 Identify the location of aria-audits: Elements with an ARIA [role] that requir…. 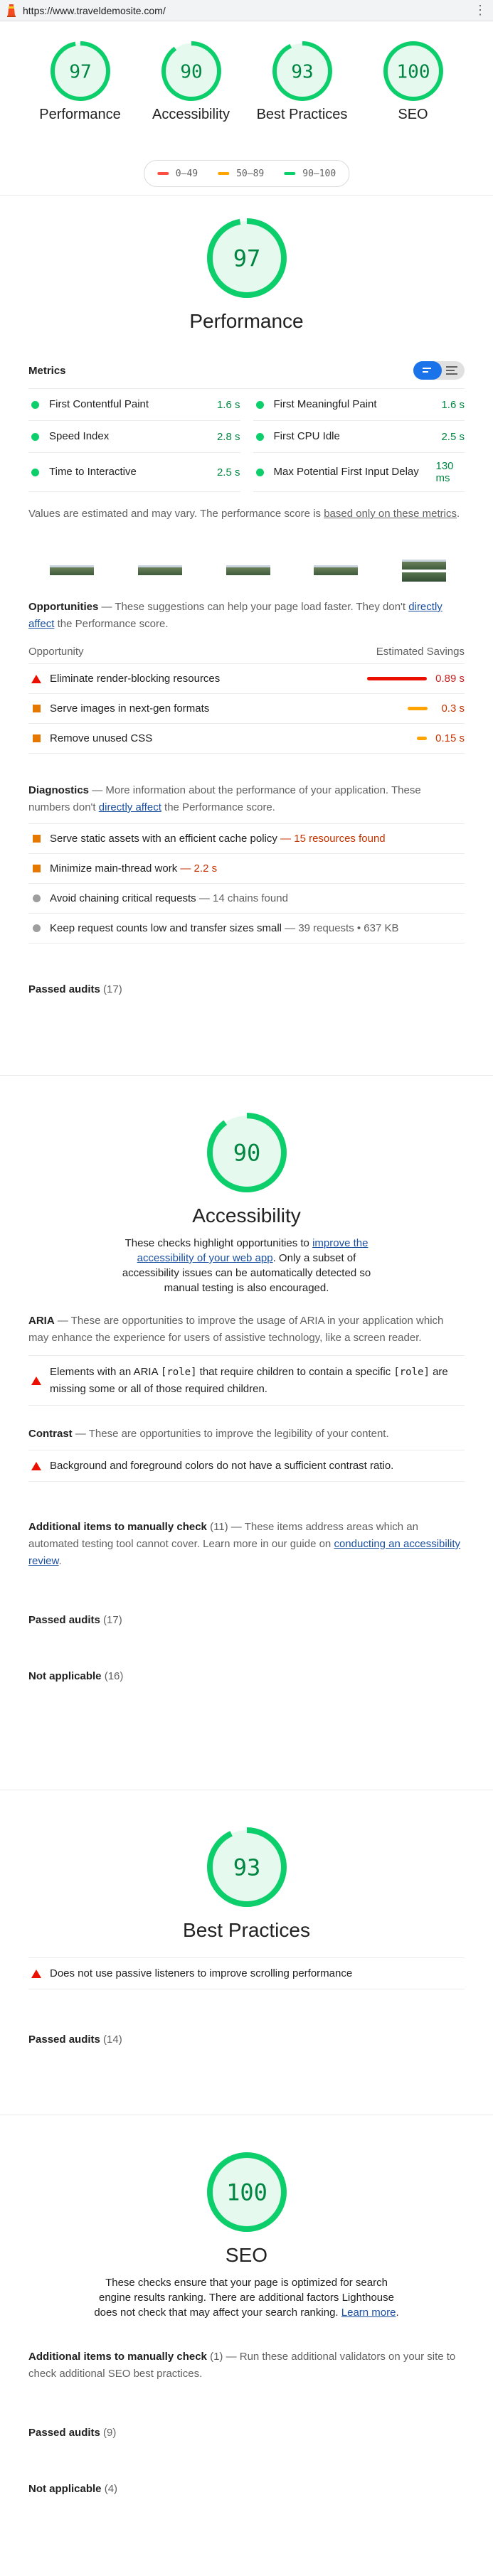
(246, 1381).